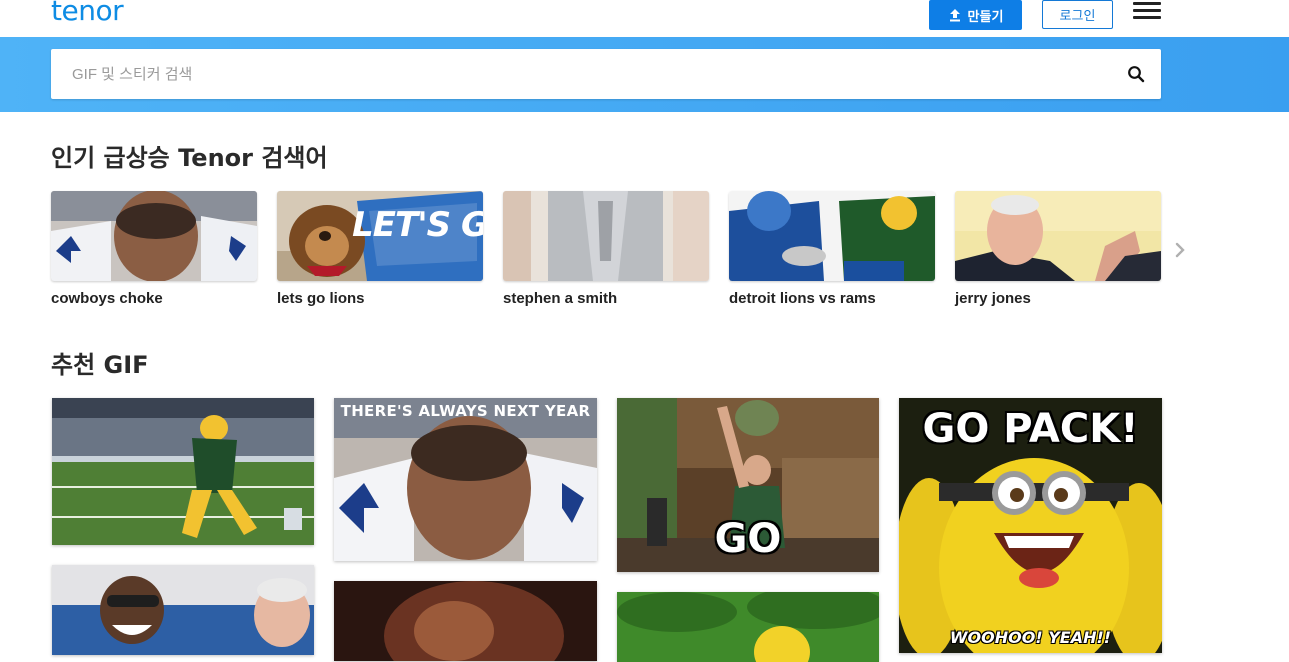 The width and height of the screenshot is (1289, 662). I want to click on create-button-label: 만들기, so click(985, 16).